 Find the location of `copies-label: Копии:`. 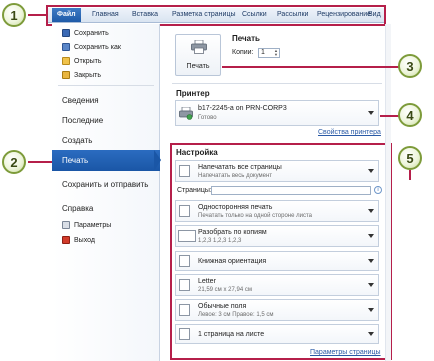

copies-label: Копии: is located at coordinates (243, 52).